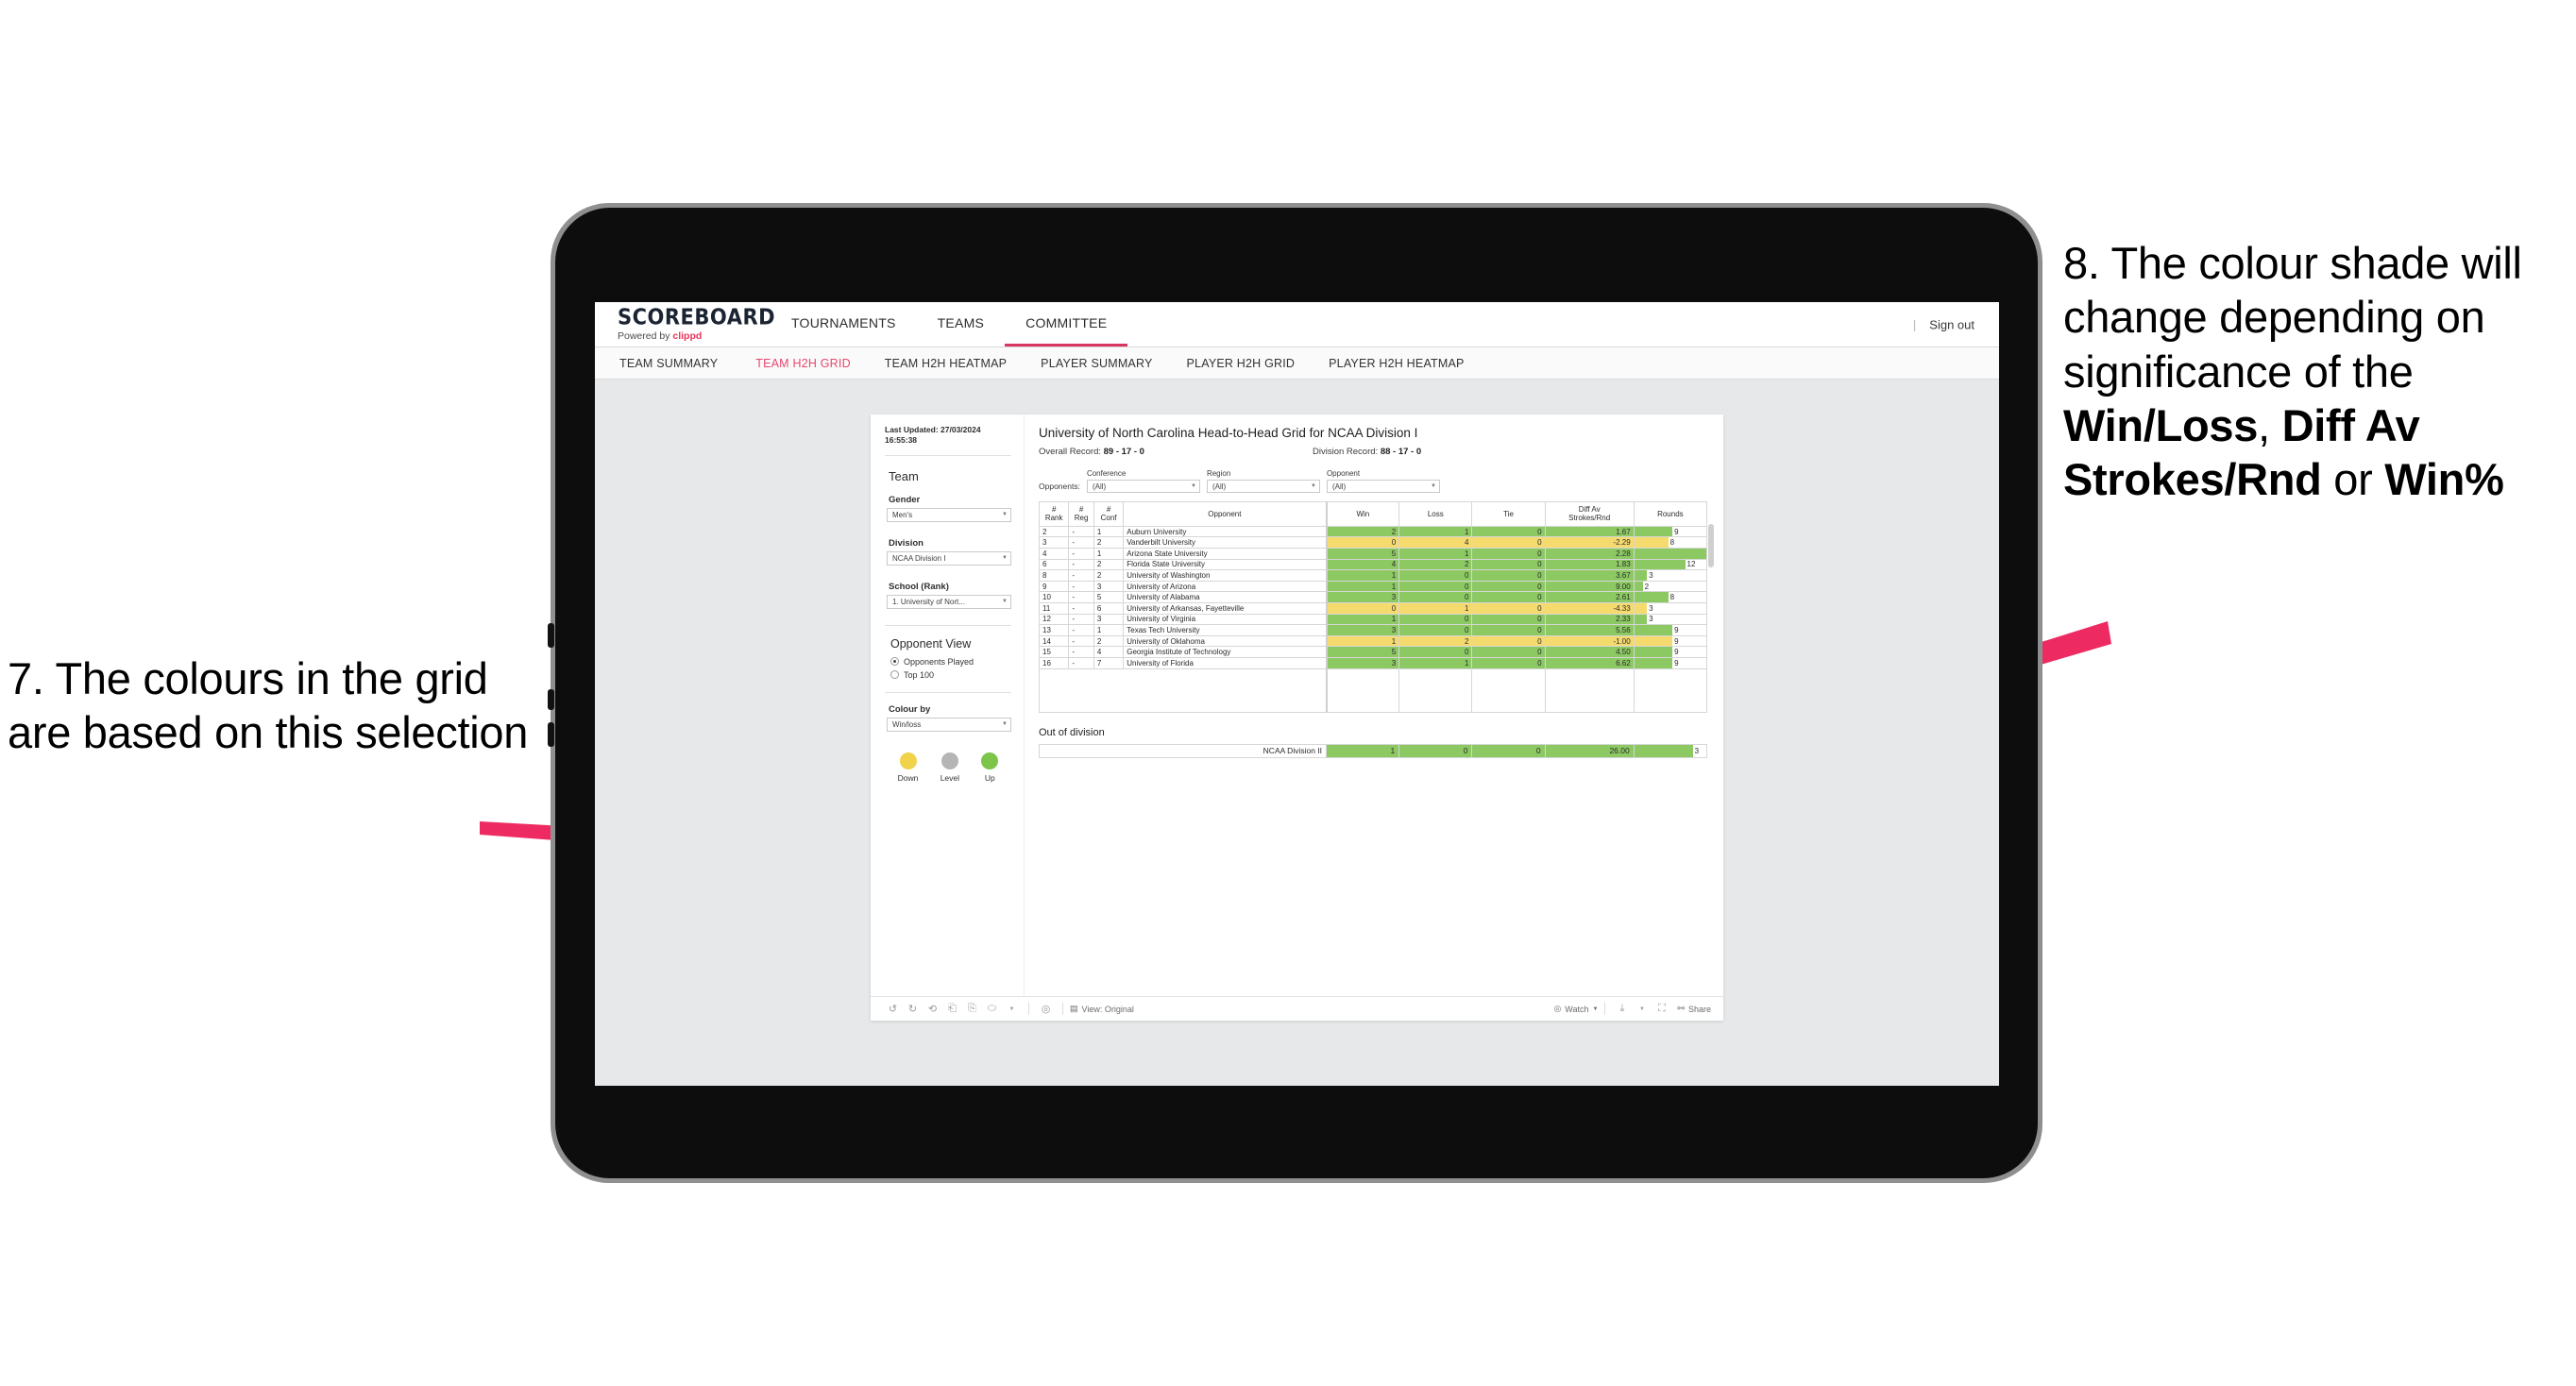 This screenshot has width=2576, height=1386. What do you see at coordinates (1373, 641) in the screenshot?
I see `table-row: 14-2 University of Oklahoma 1 2 0 -1.00 9` at bounding box center [1373, 641].